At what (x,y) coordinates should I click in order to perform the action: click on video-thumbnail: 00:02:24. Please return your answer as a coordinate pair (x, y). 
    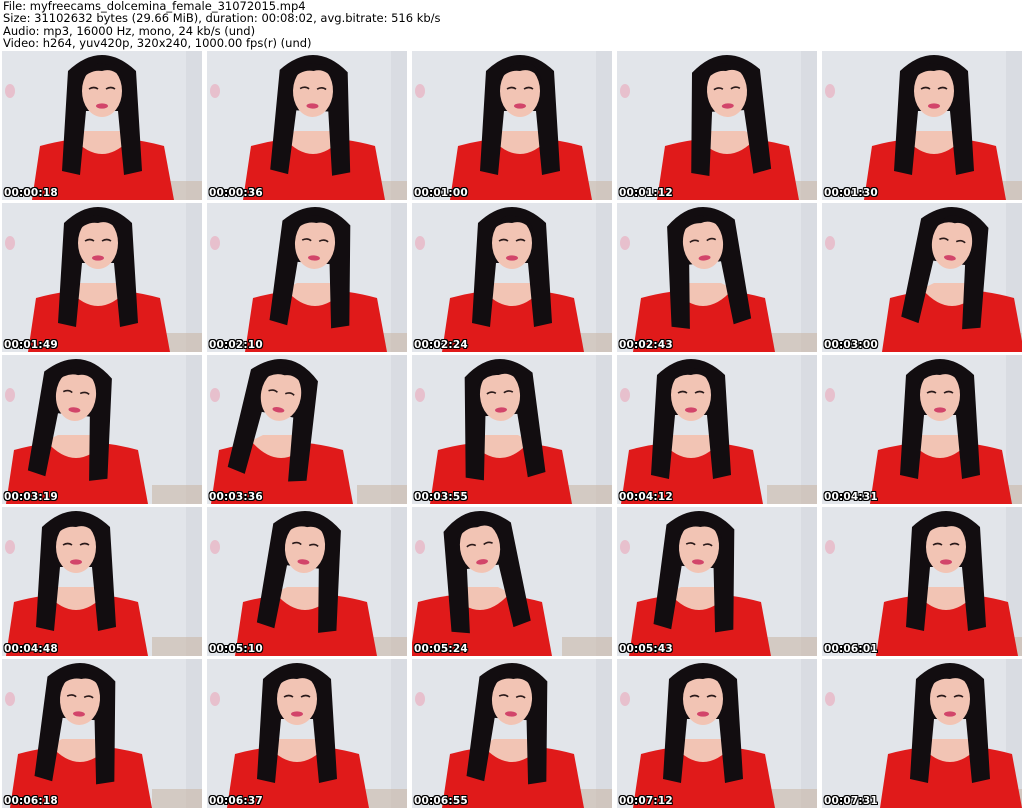
    Looking at the image, I should click on (512, 277).